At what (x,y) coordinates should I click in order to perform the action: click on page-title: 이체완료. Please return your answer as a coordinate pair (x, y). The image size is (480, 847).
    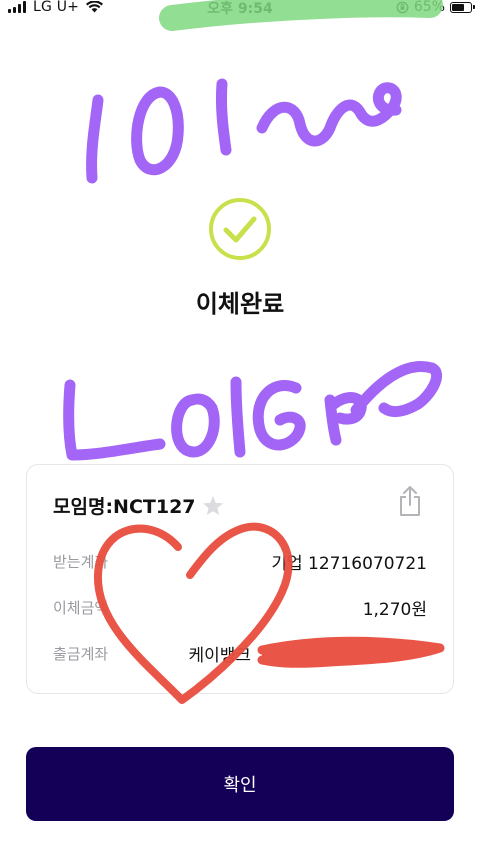
    Looking at the image, I should click on (240, 304).